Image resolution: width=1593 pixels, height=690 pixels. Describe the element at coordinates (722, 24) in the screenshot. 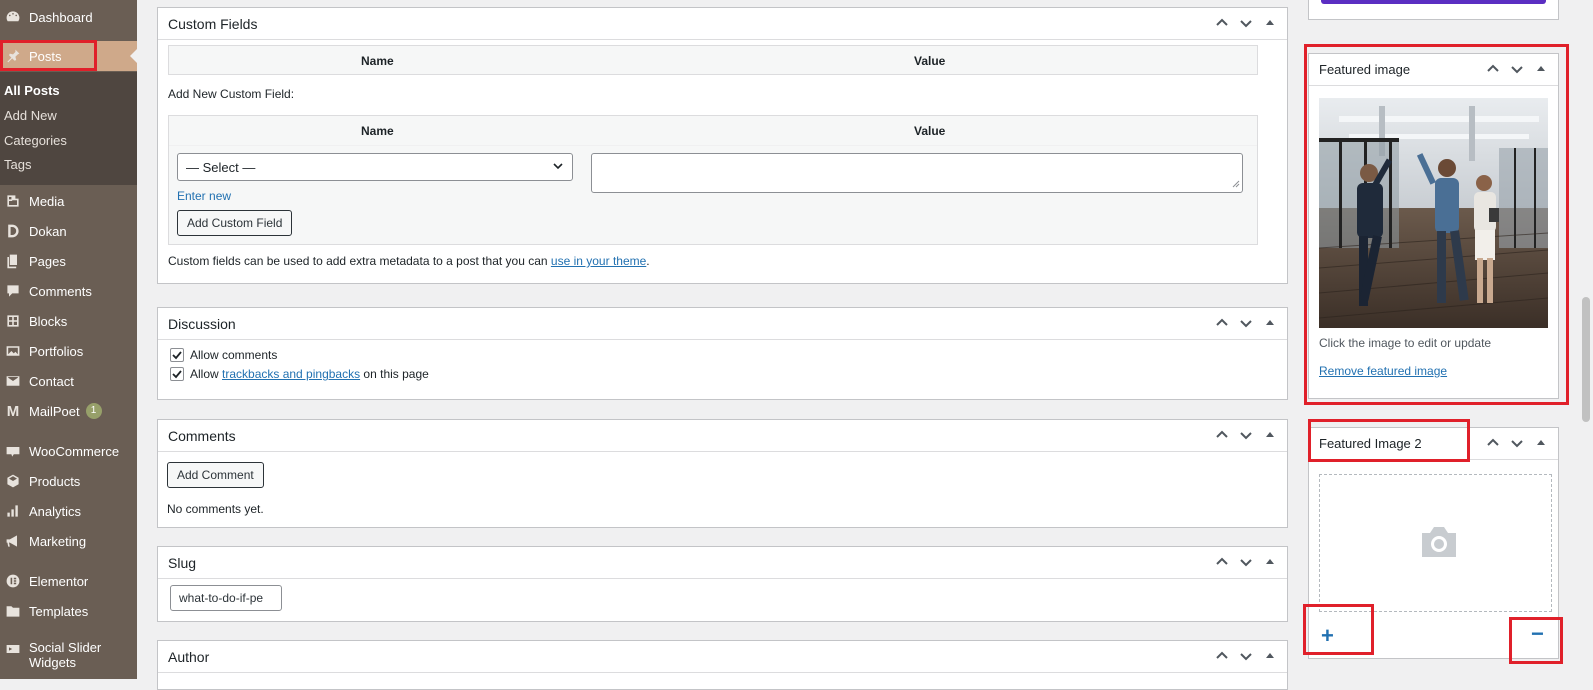

I see `custom-fields-header: Custom Fields` at that location.